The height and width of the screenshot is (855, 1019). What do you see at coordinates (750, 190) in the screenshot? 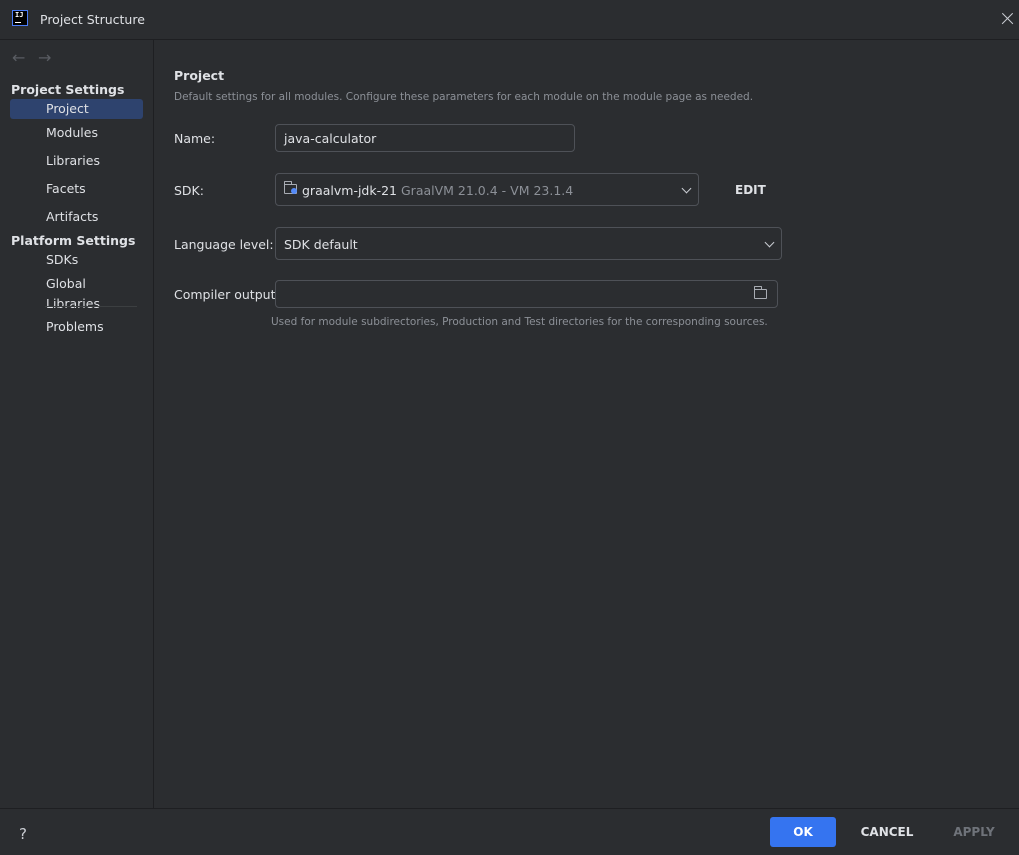
I see `sdk-edit-button: EDIT` at bounding box center [750, 190].